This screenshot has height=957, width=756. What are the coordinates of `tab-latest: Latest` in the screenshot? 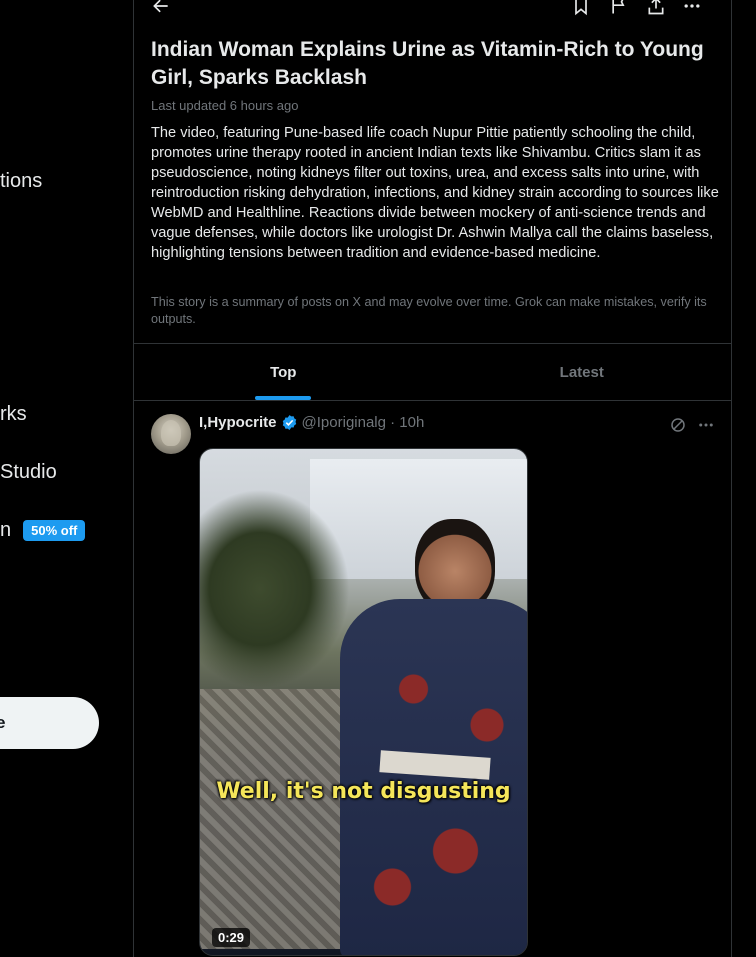 It's located at (582, 372).